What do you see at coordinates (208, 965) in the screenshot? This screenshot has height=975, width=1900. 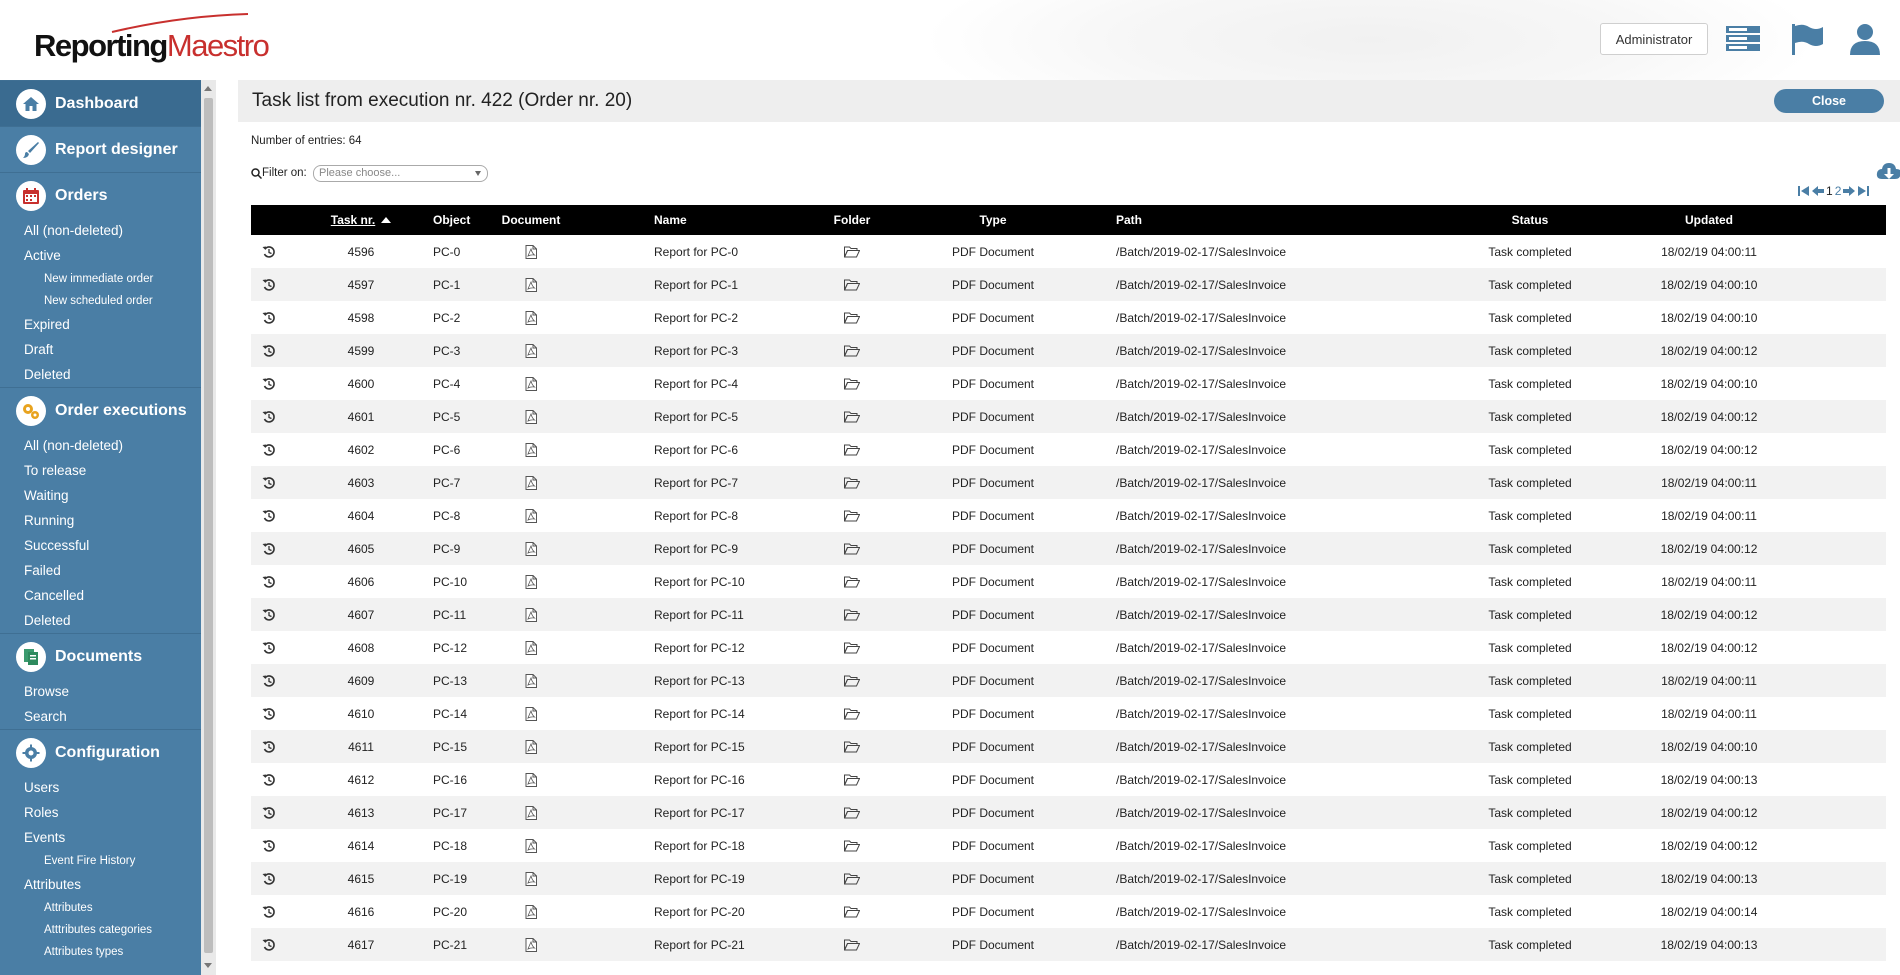 I see `scroll-down-arrow-icon` at bounding box center [208, 965].